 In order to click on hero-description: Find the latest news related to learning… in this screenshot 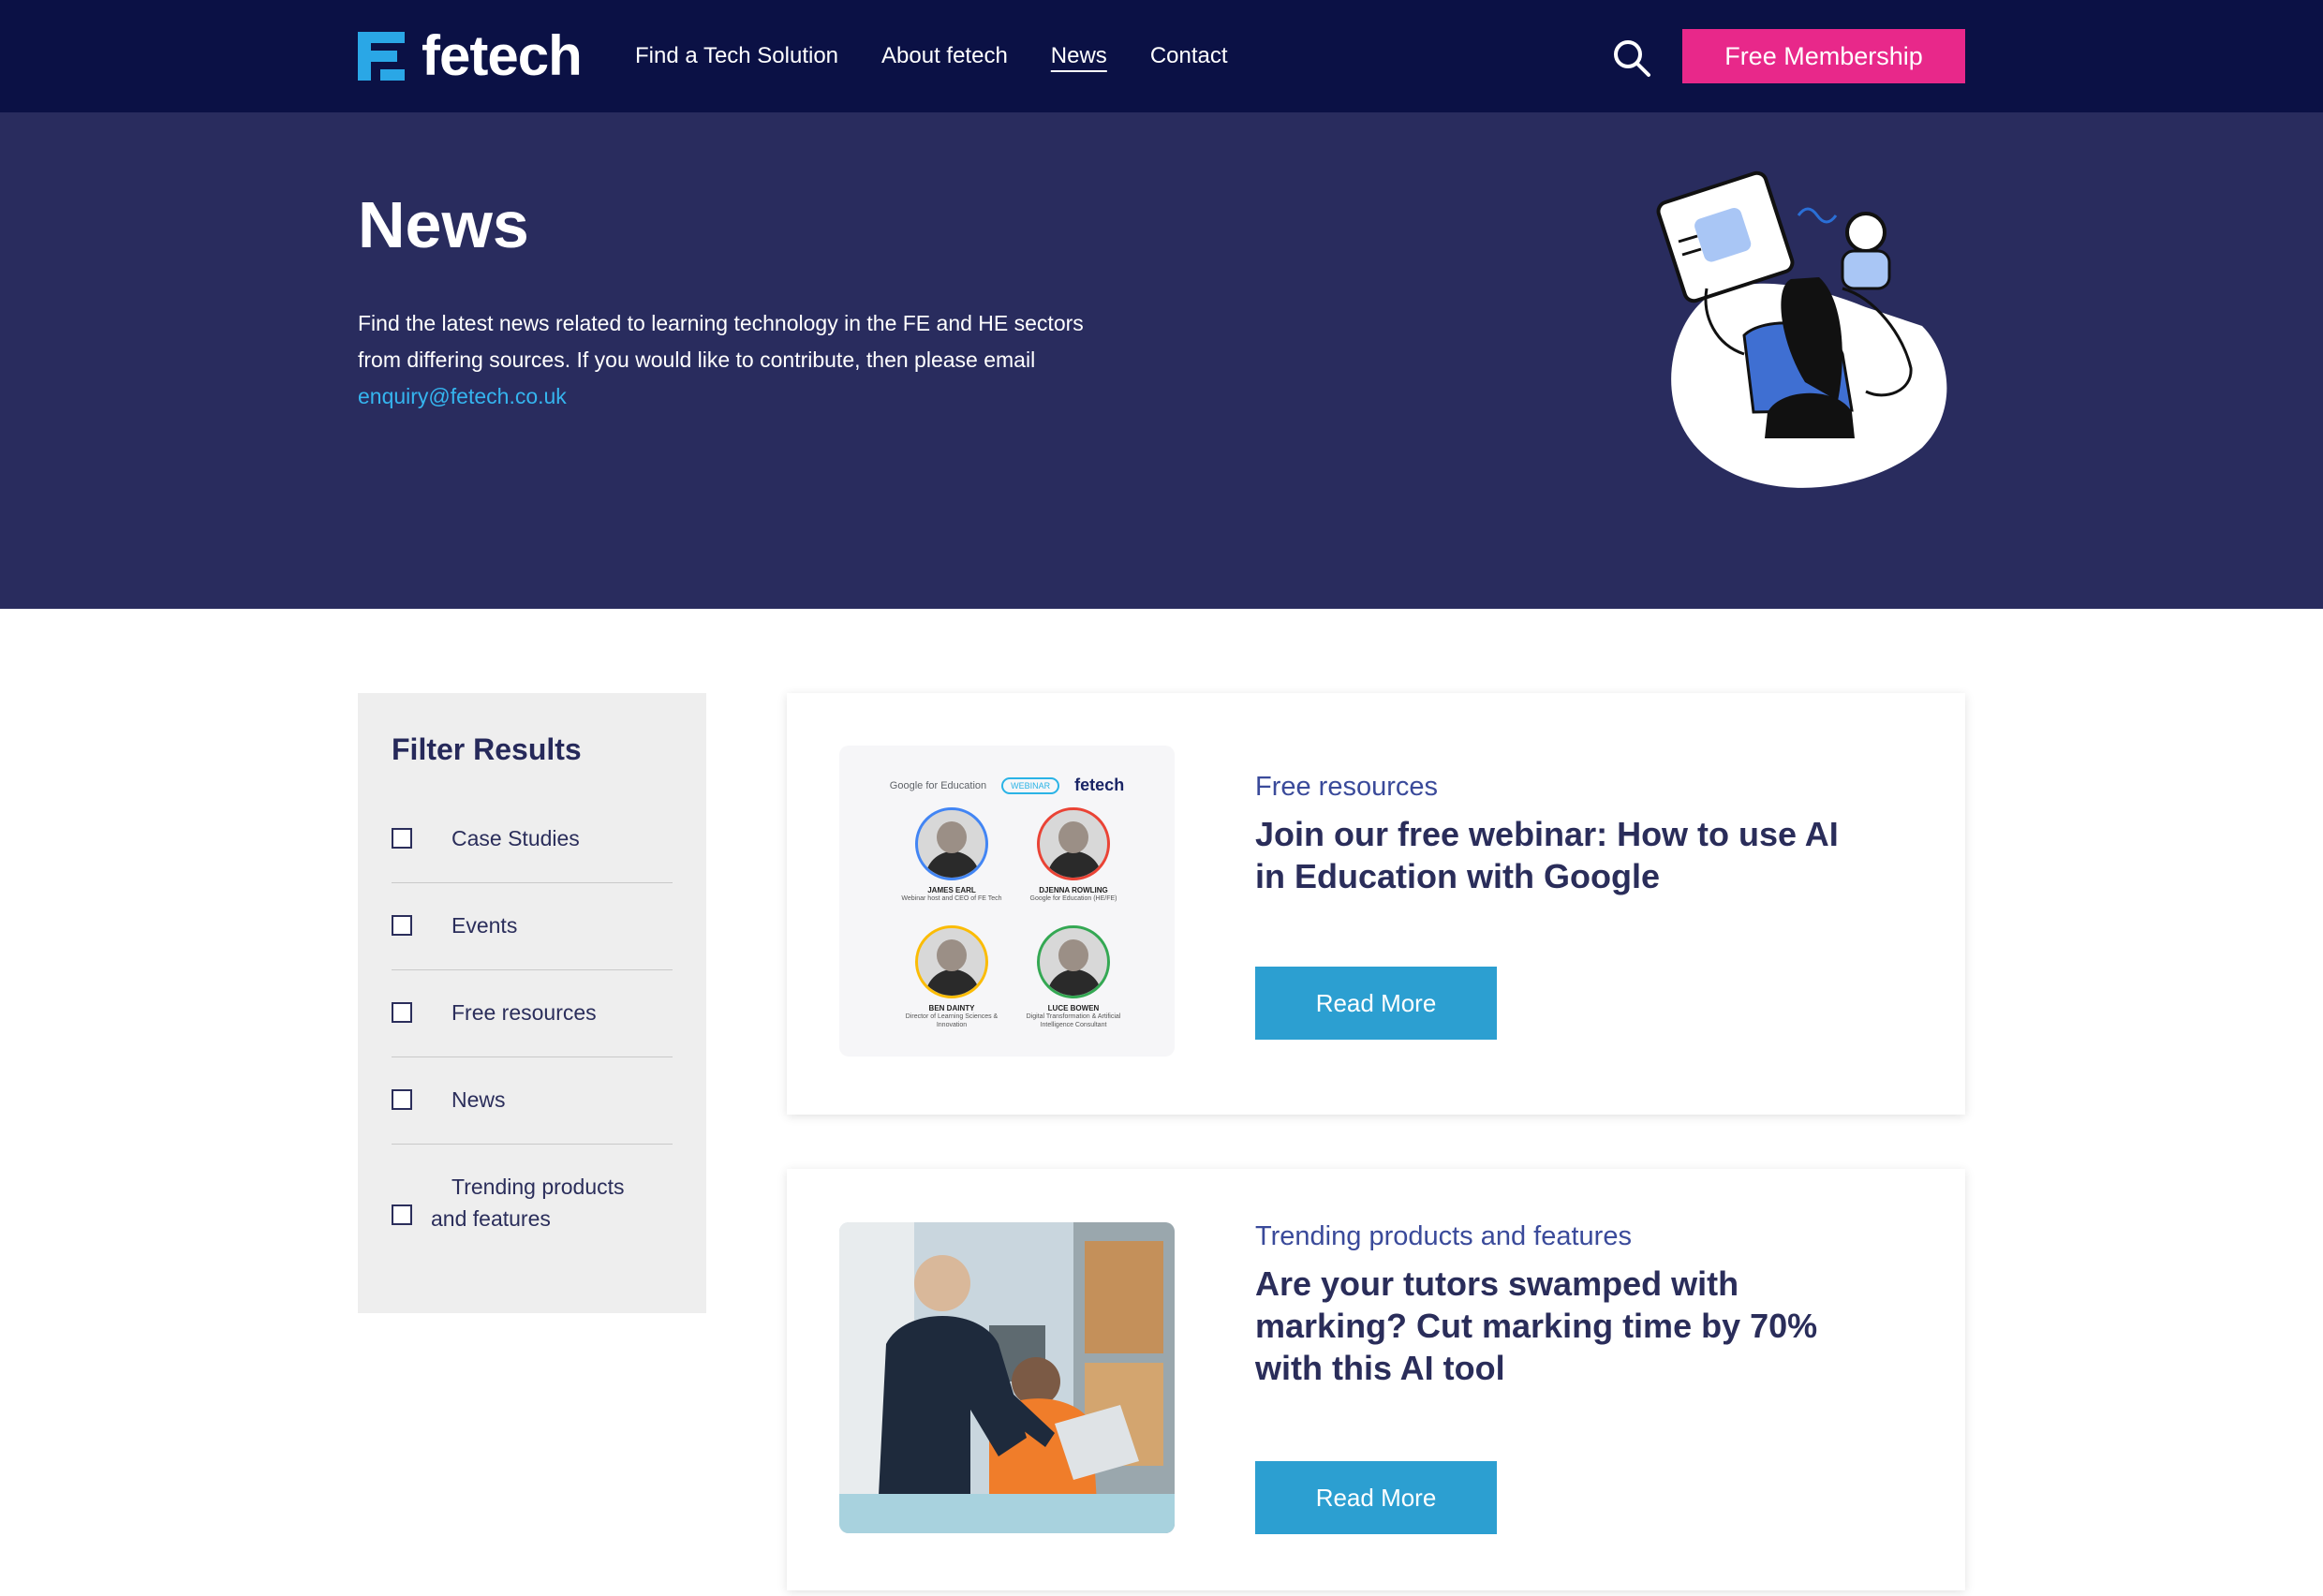, I will do `click(732, 360)`.